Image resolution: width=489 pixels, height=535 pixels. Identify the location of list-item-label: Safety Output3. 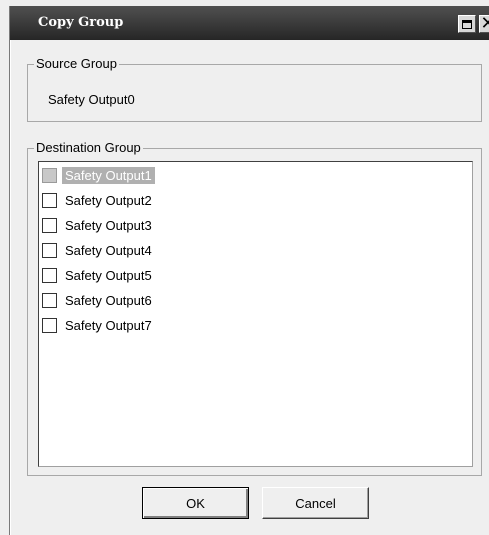
(108, 225).